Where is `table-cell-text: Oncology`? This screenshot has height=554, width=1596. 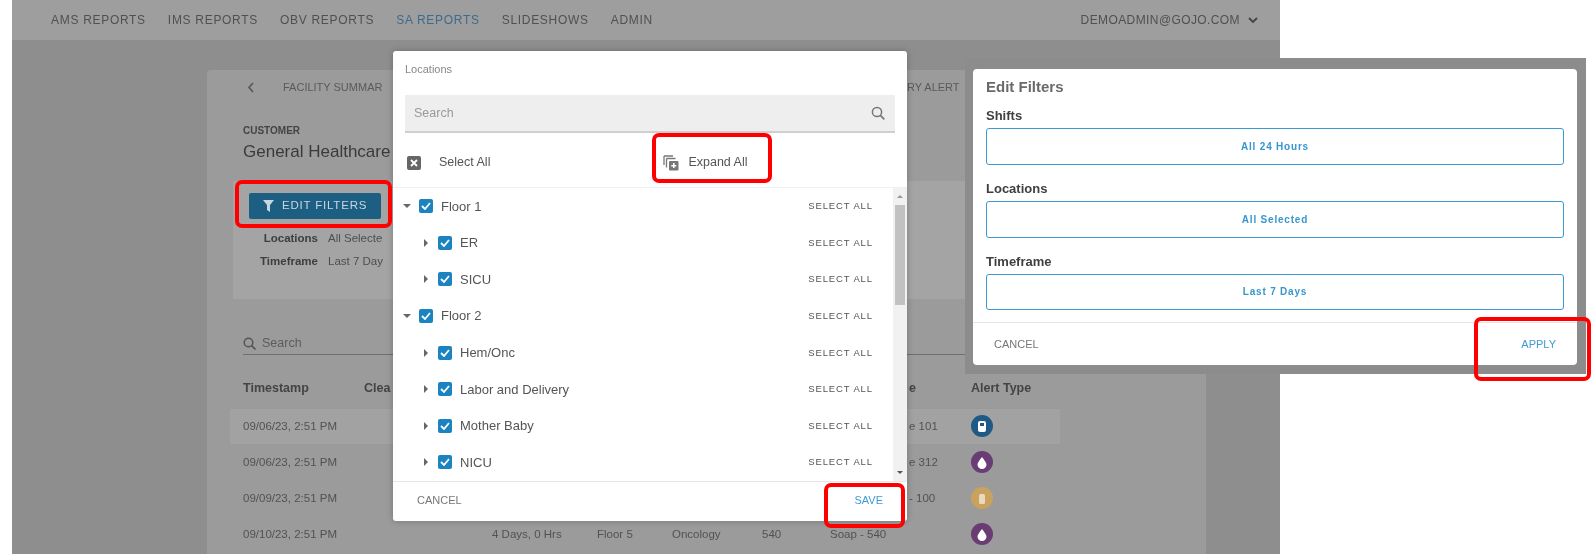 table-cell-text: Oncology is located at coordinates (696, 534).